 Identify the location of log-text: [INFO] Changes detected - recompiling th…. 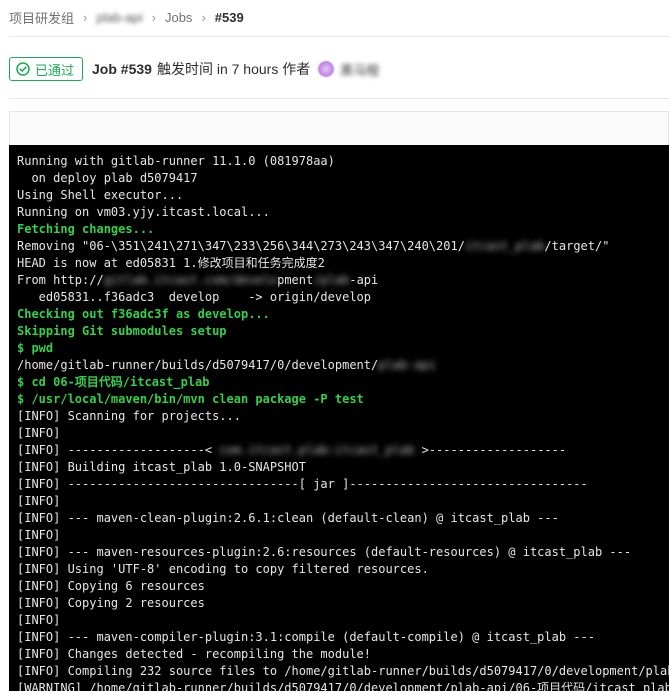
(194, 654).